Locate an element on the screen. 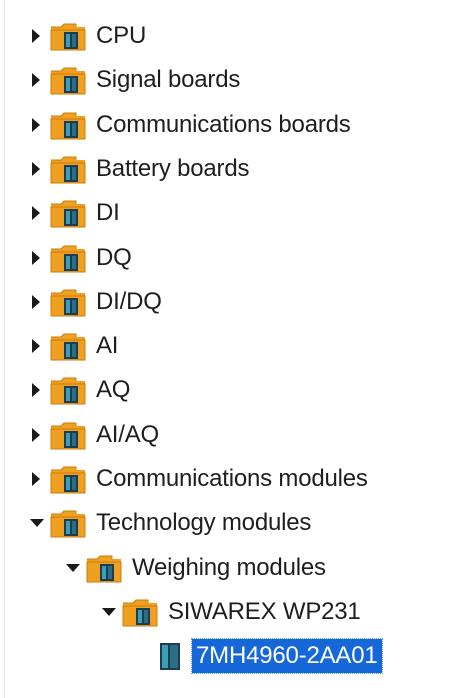 This screenshot has width=455, height=698. tree-item-di: DI is located at coordinates (76, 213).